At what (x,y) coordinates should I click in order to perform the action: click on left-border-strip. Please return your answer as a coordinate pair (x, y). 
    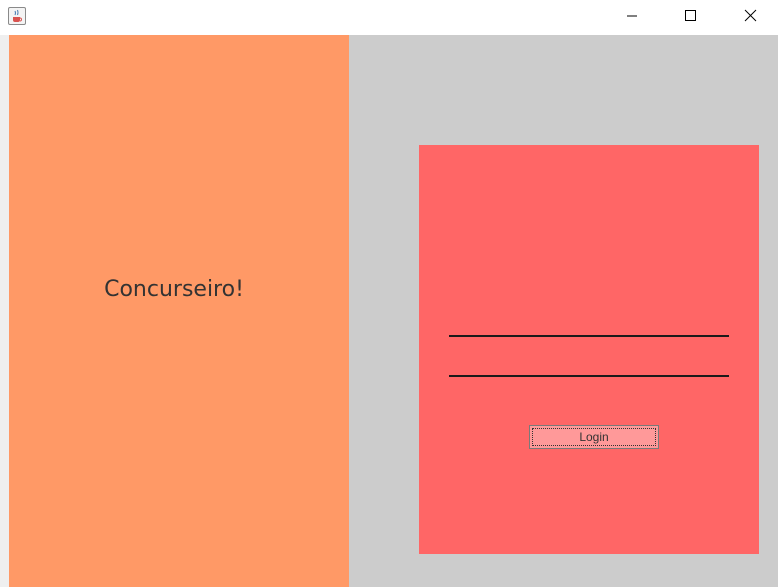
    Looking at the image, I should click on (4, 311).